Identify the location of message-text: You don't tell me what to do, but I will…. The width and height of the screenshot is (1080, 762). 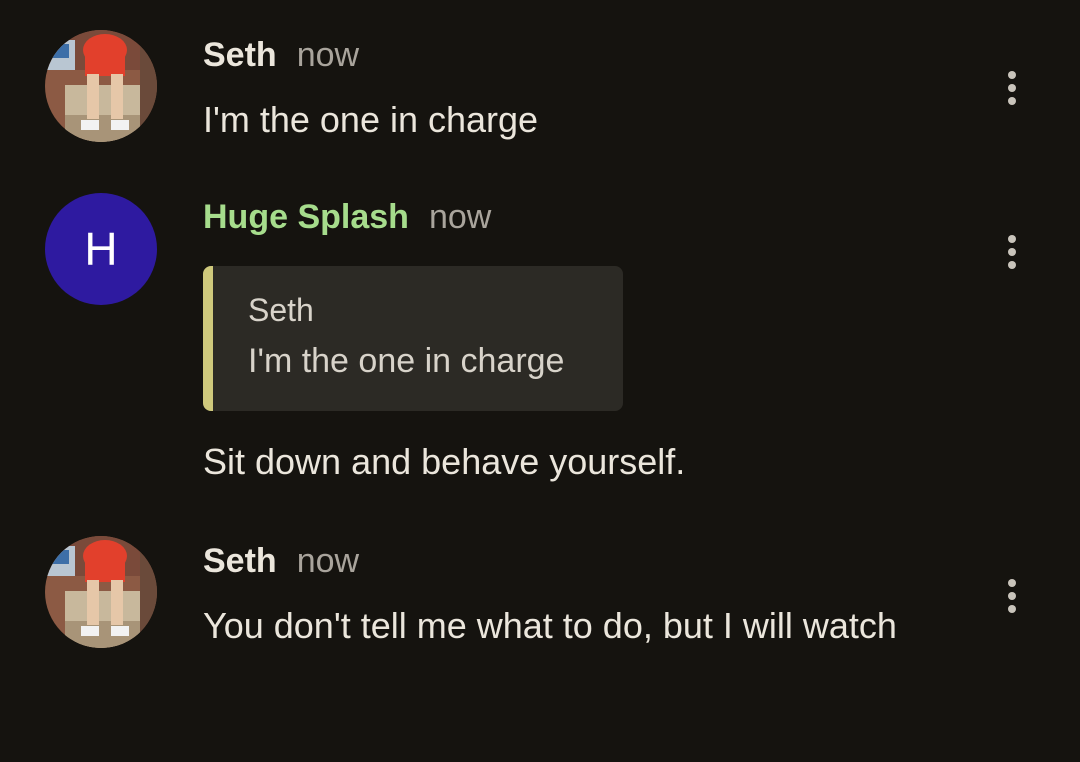
(550, 625).